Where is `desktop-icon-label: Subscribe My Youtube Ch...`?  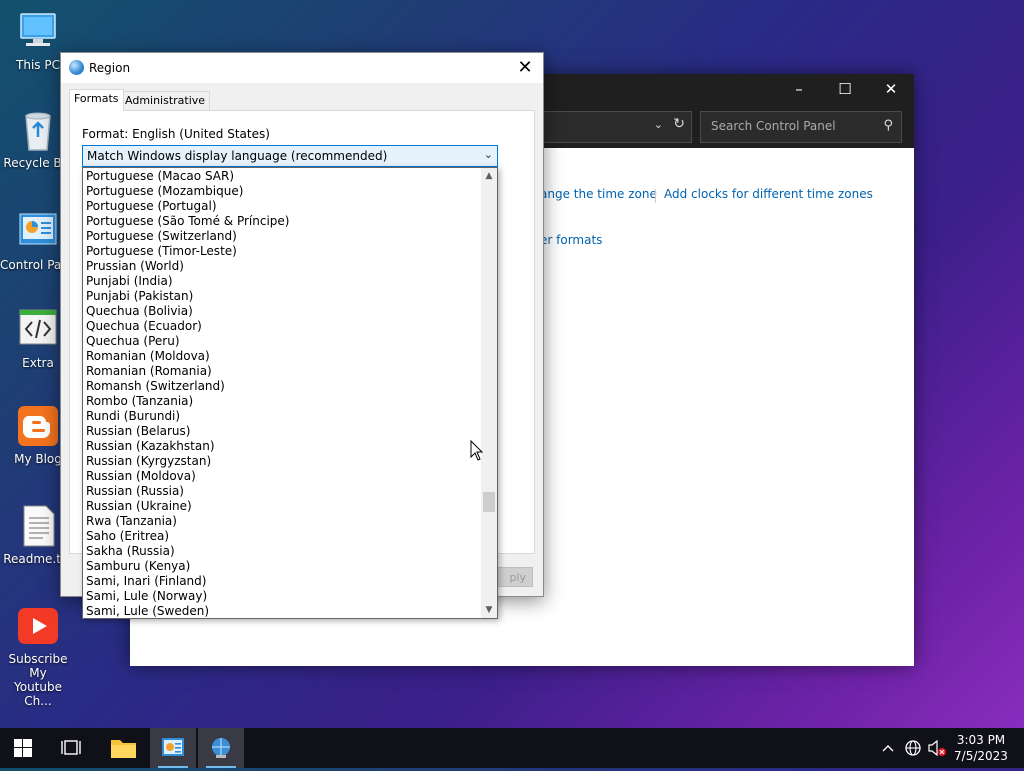 desktop-icon-label: Subscribe My Youtube Ch... is located at coordinates (38, 680).